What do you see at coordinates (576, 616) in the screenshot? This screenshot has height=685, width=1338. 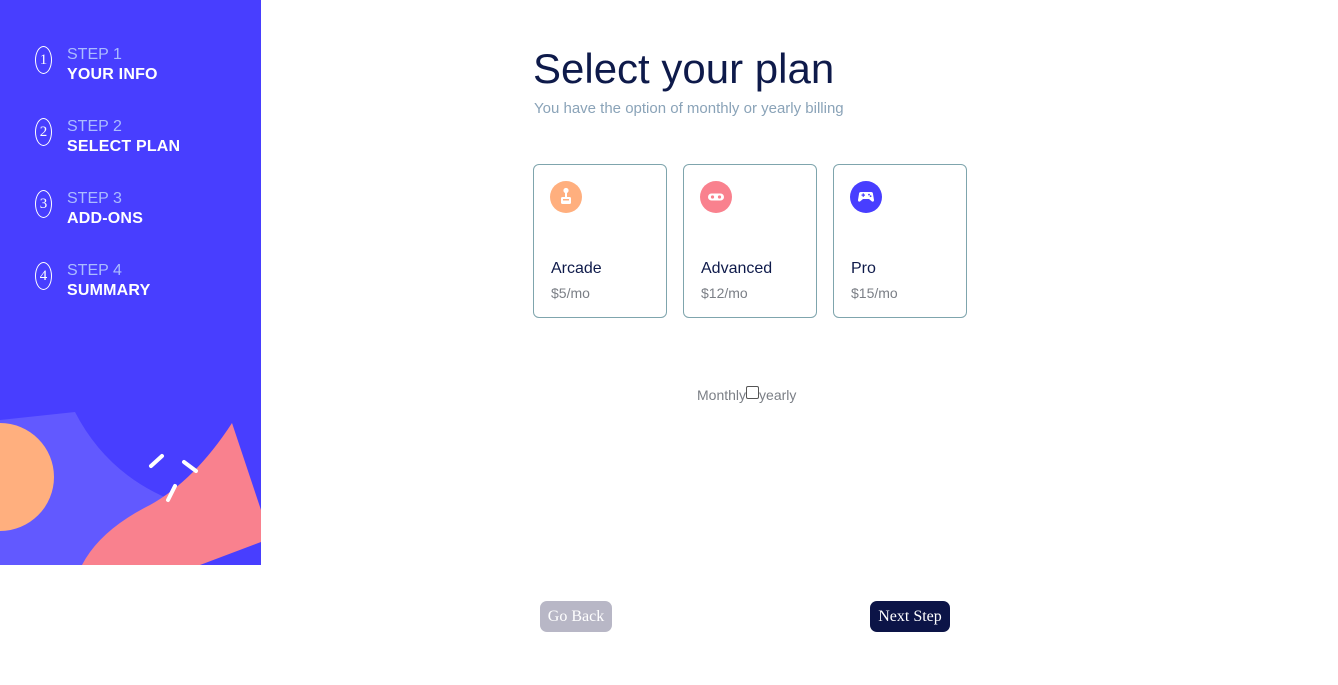 I see `go-back-button: Go Back` at bounding box center [576, 616].